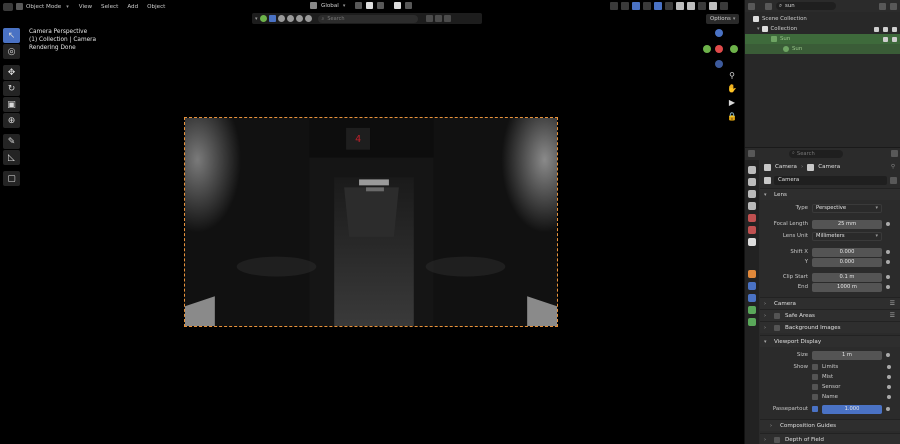 This screenshot has width=900, height=444. What do you see at coordinates (847, 208) in the screenshot?
I see `type-dropdown: Perspective ▾` at bounding box center [847, 208].